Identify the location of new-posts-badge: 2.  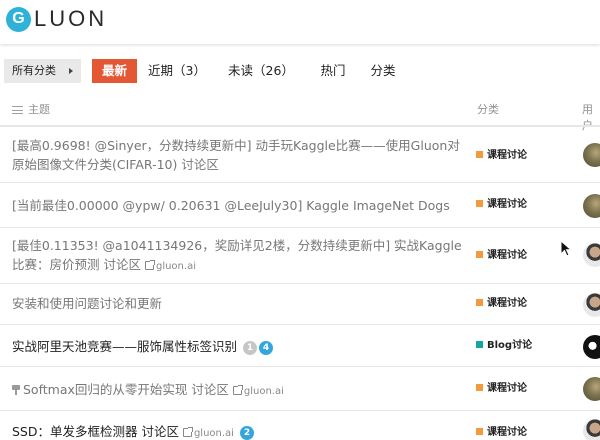
(246, 433).